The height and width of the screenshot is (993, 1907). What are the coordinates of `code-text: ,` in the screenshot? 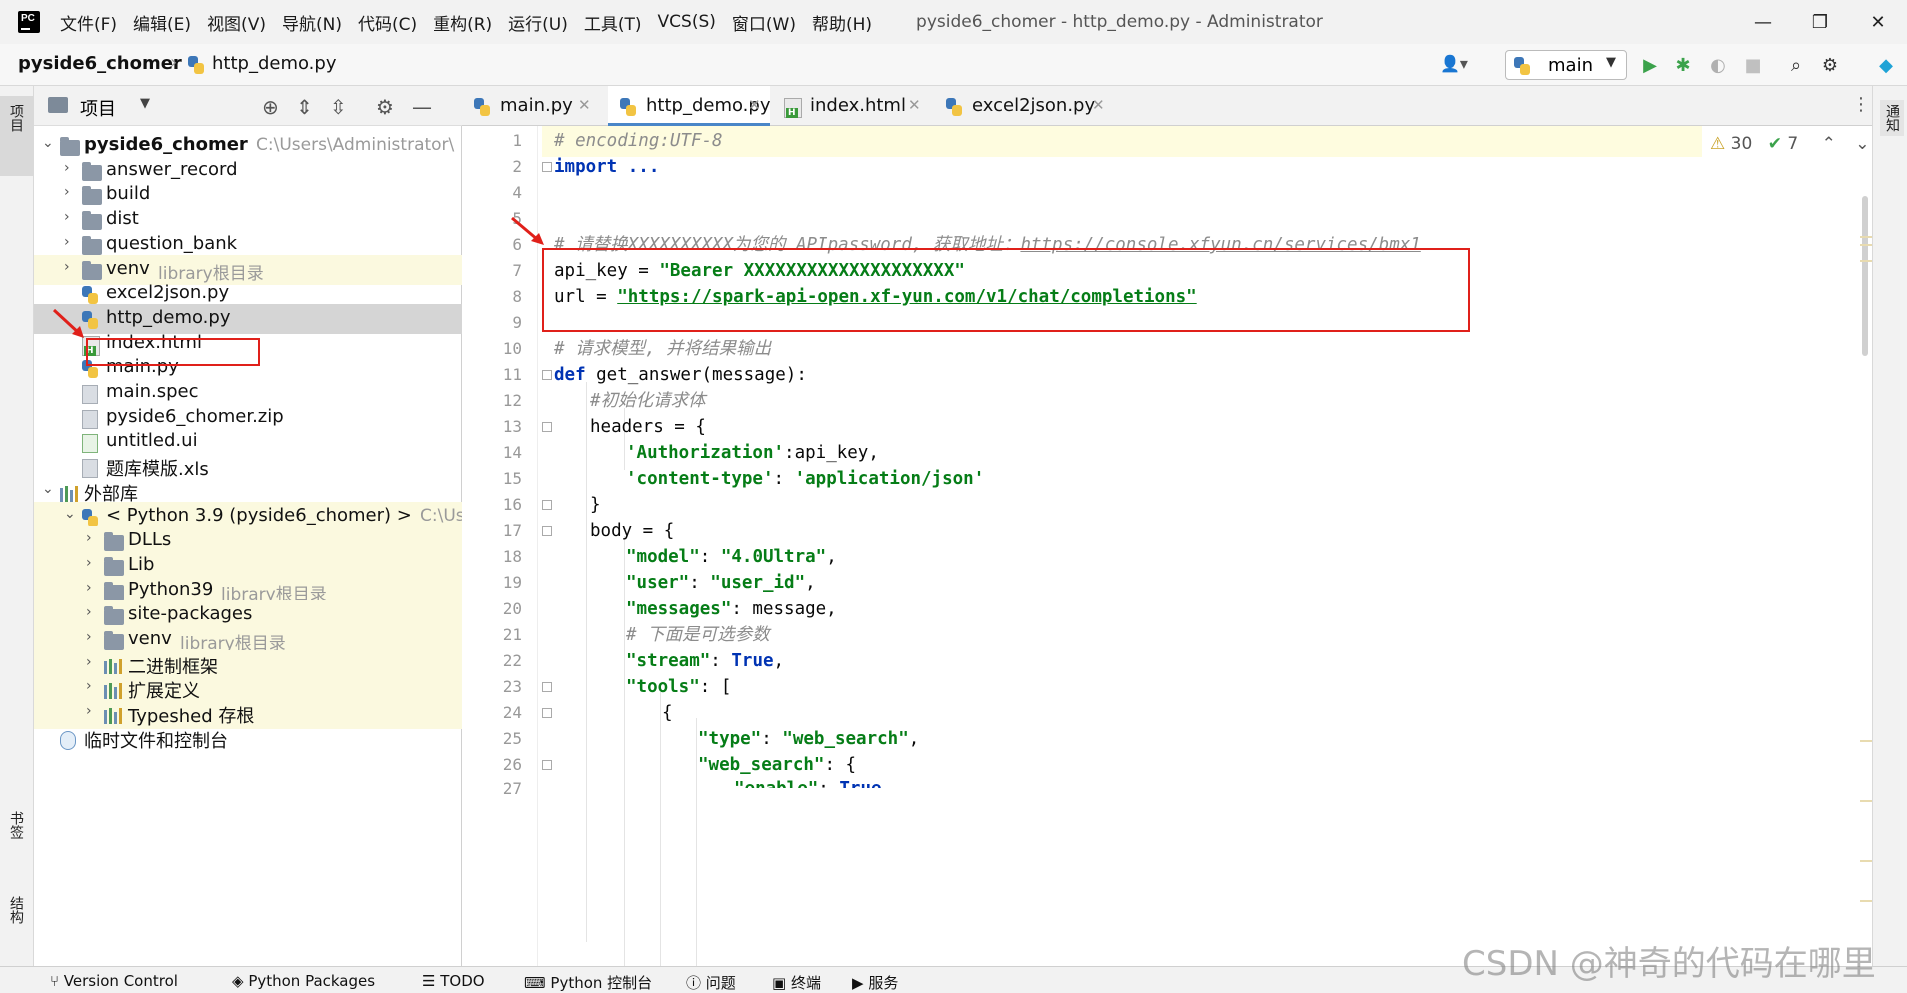 It's located at (779, 661).